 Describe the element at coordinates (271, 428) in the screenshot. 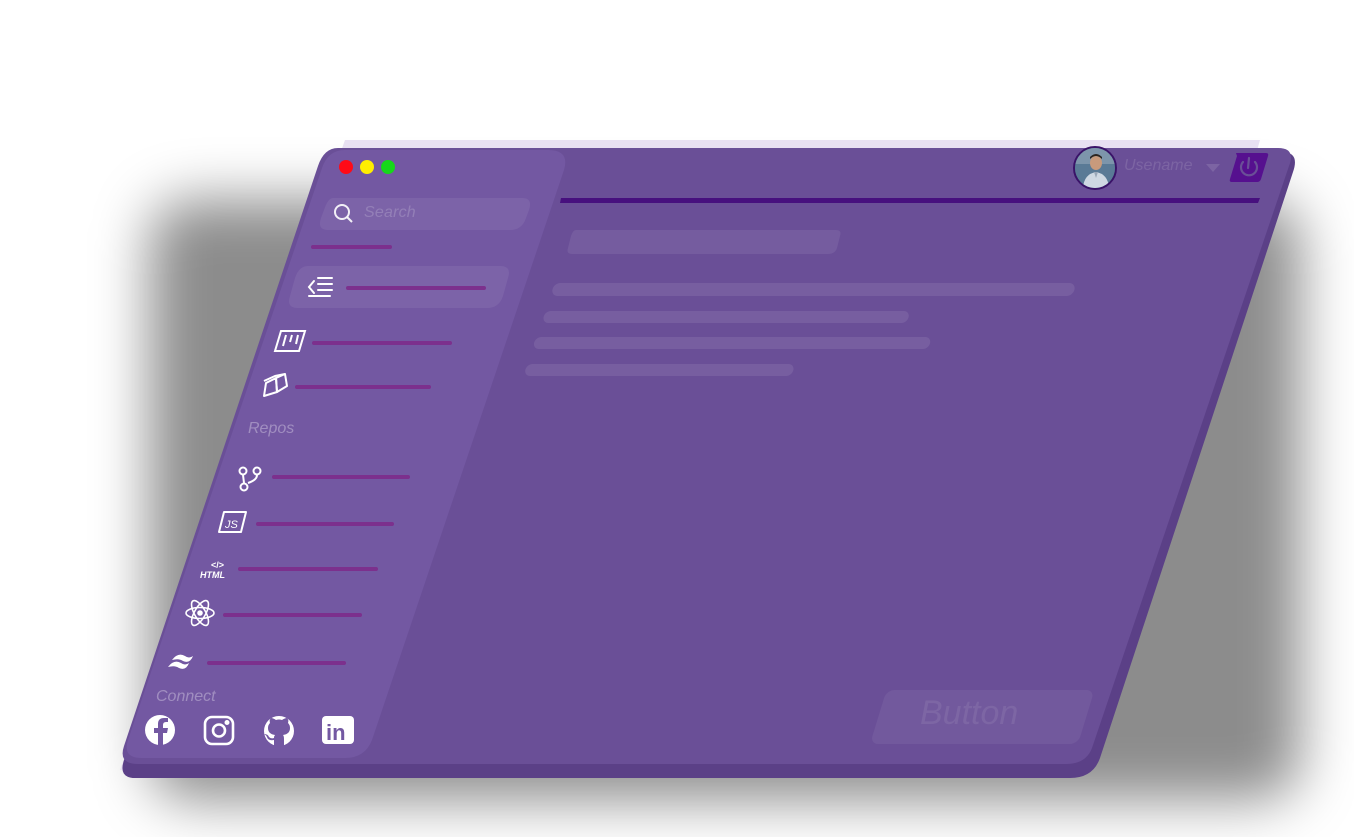

I see `repos-section-label: Repos` at that location.